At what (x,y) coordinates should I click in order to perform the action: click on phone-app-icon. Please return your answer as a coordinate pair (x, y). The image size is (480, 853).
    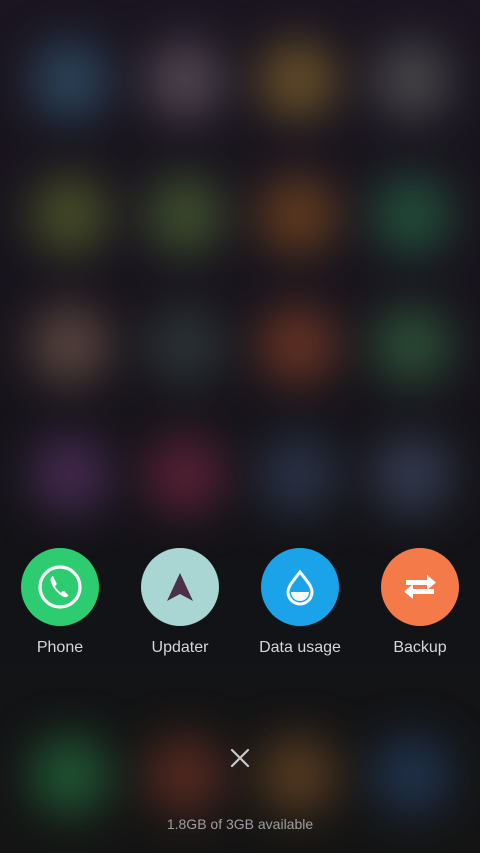
    Looking at the image, I should click on (60, 587).